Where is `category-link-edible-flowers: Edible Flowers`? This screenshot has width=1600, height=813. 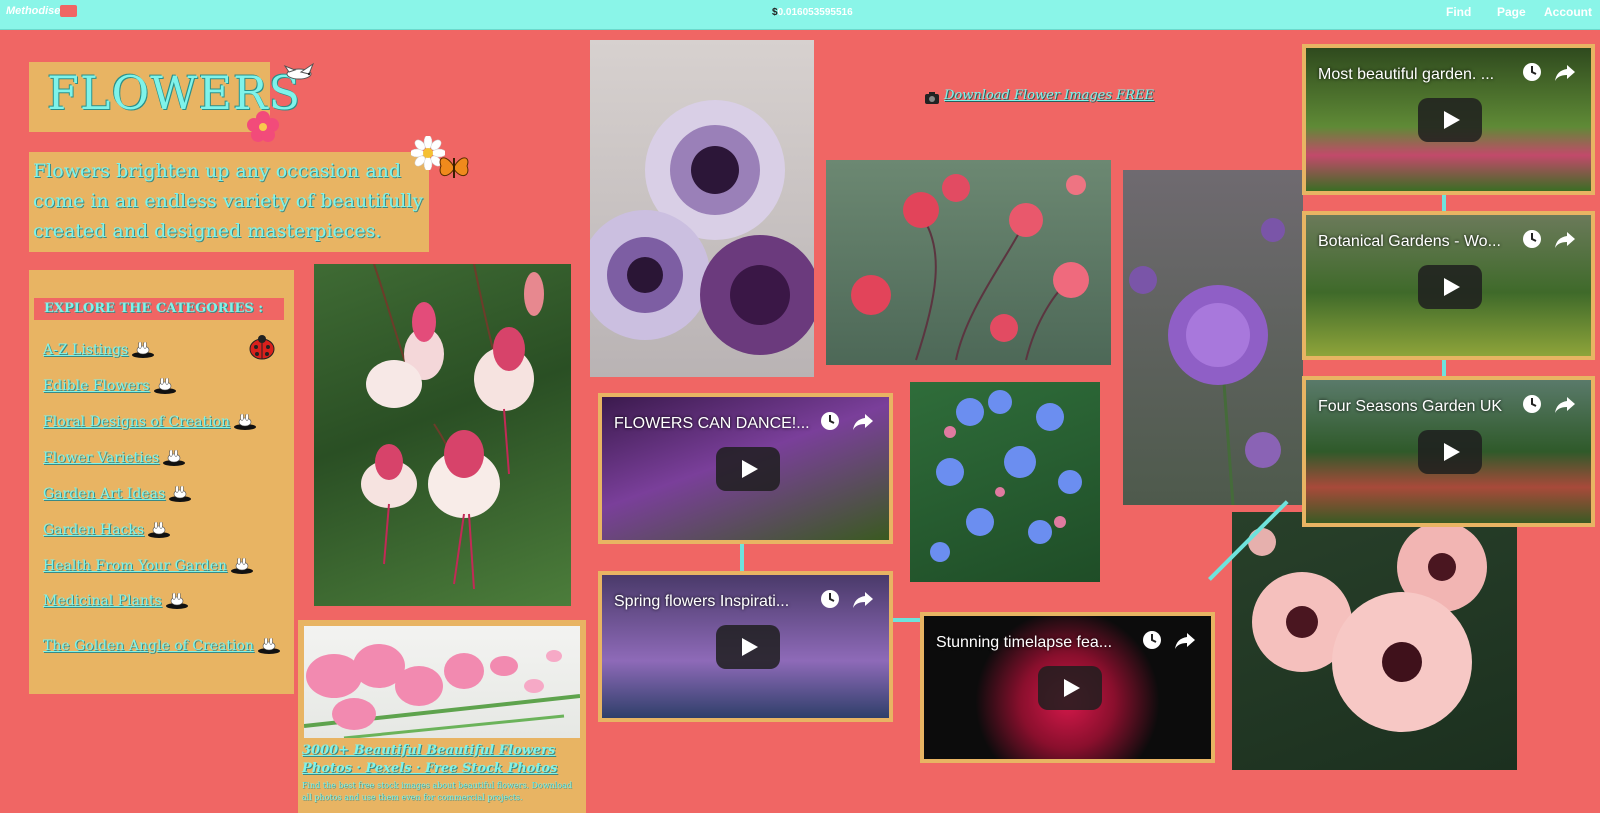 category-link-edible-flowers: Edible Flowers is located at coordinates (110, 386).